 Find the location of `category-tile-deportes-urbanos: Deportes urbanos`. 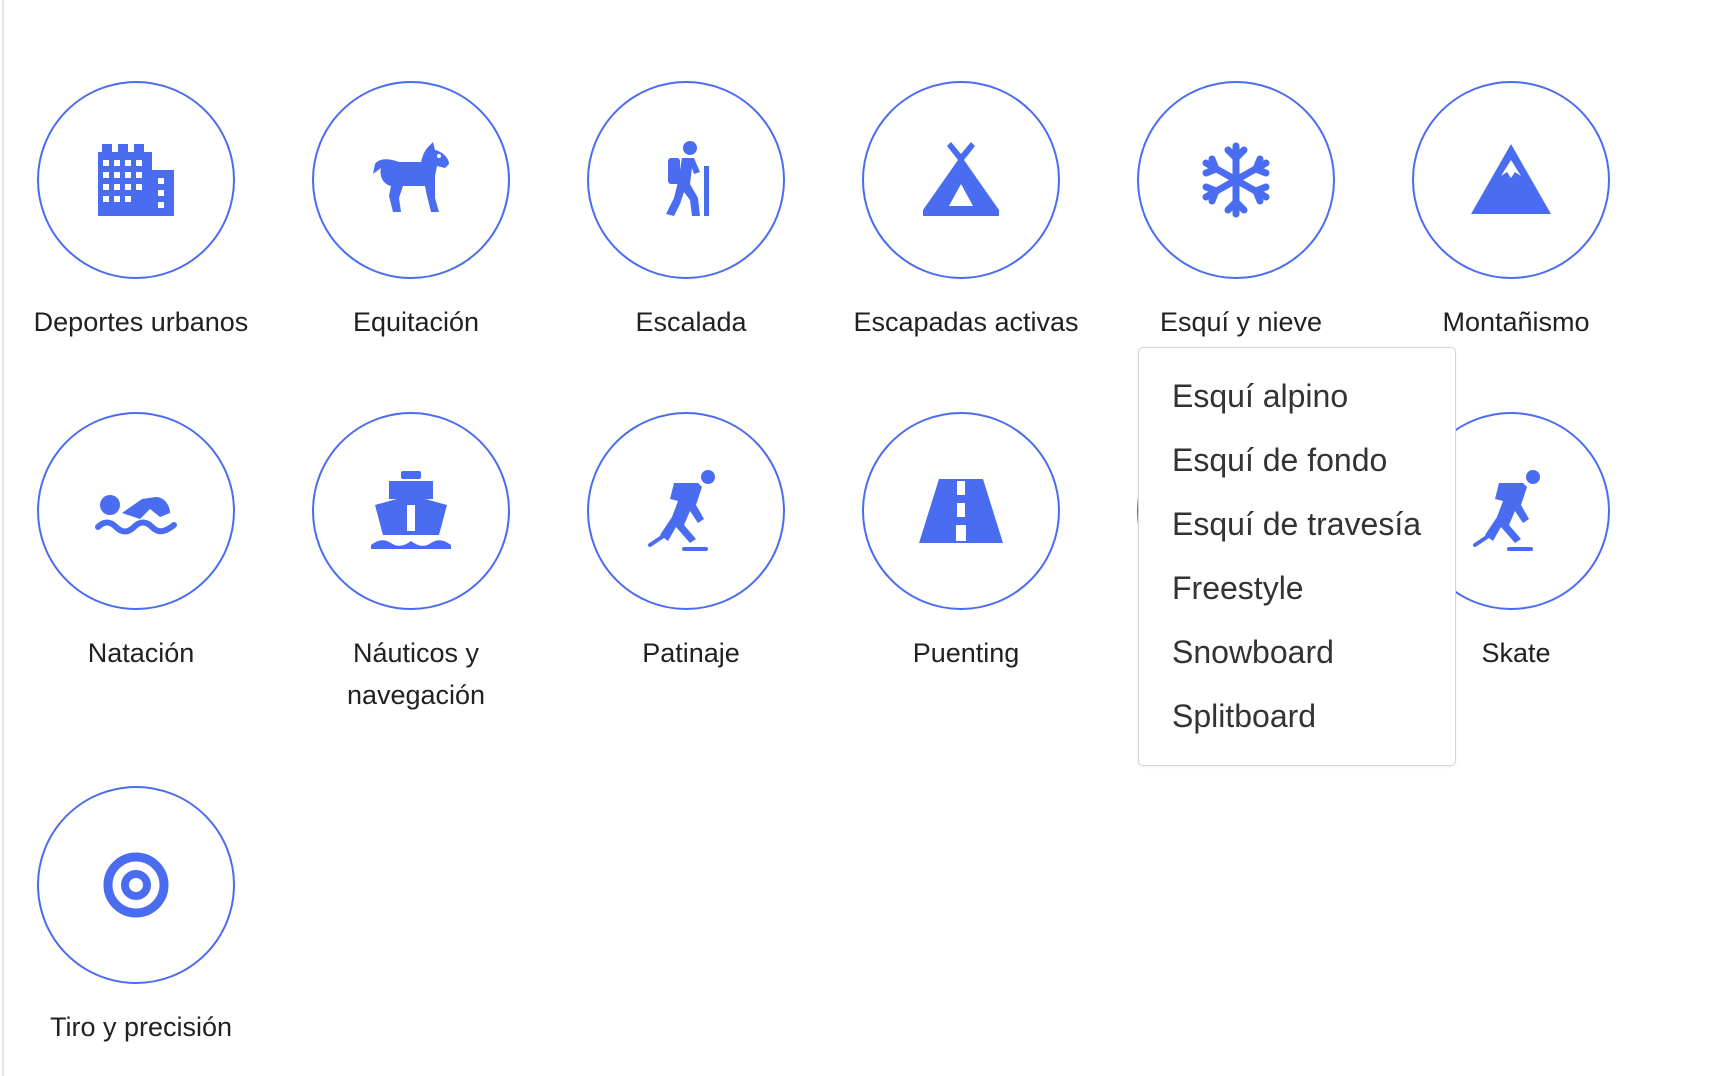

category-tile-deportes-urbanos: Deportes urbanos is located at coordinates (141, 212).